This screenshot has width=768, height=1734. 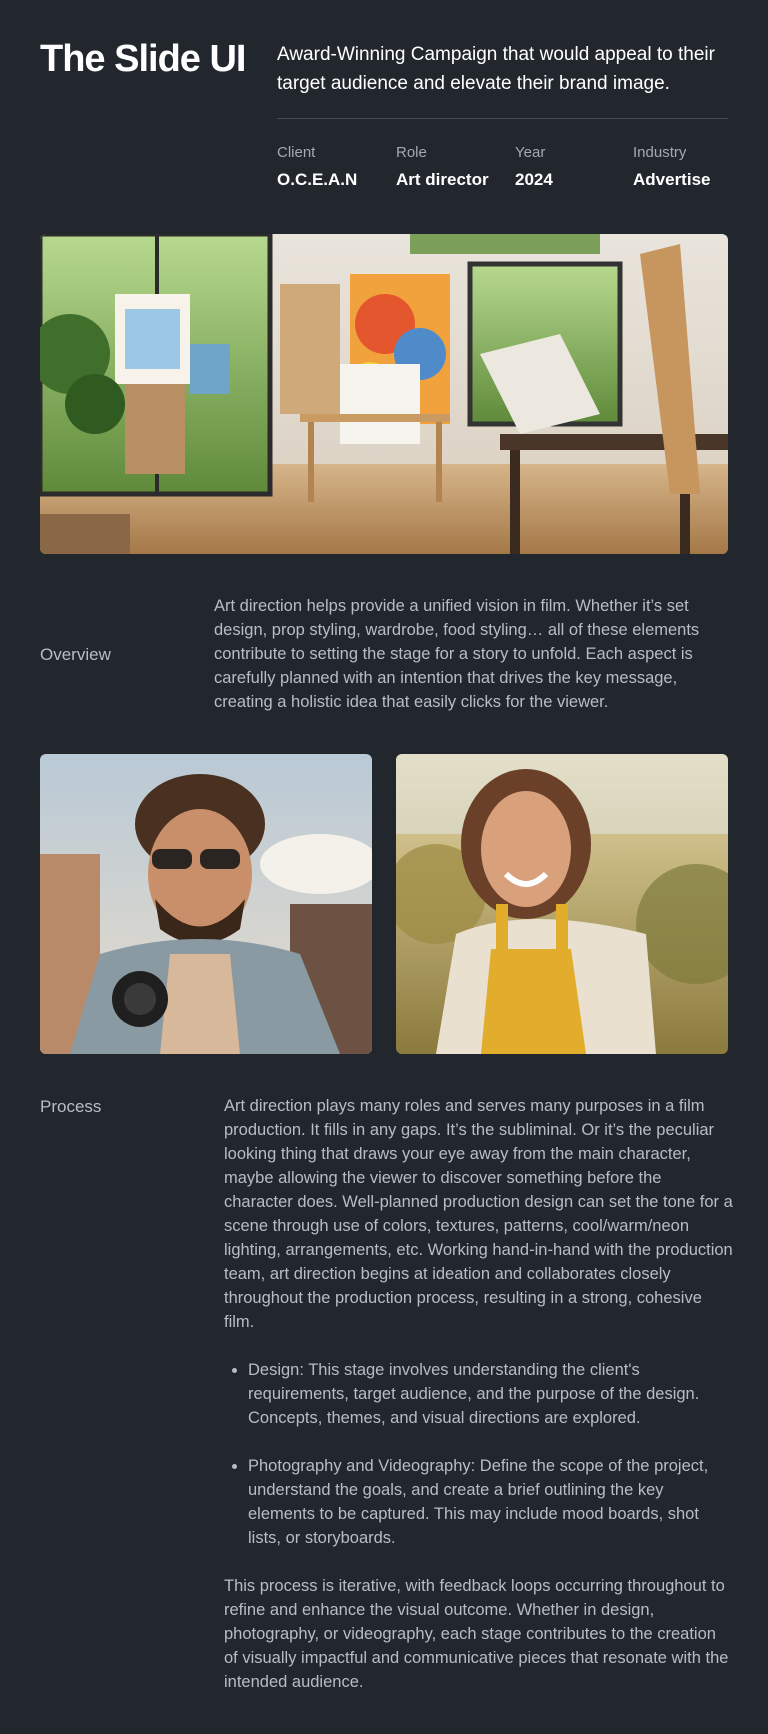 What do you see at coordinates (206, 904) in the screenshot?
I see `man-portrait-image` at bounding box center [206, 904].